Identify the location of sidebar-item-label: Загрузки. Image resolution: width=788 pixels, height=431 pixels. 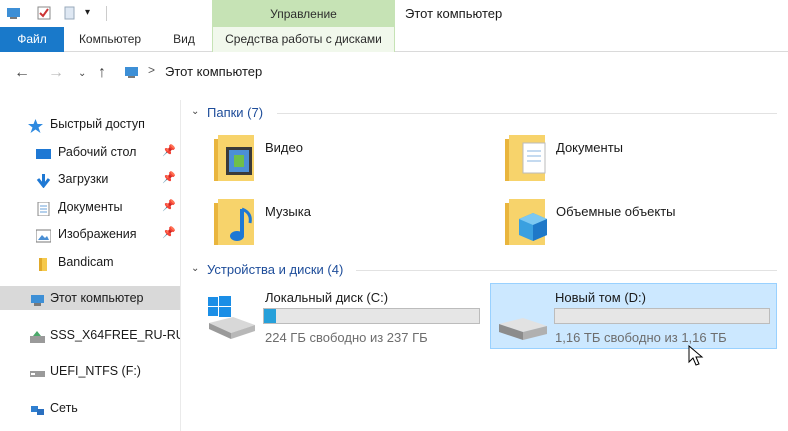
(83, 179).